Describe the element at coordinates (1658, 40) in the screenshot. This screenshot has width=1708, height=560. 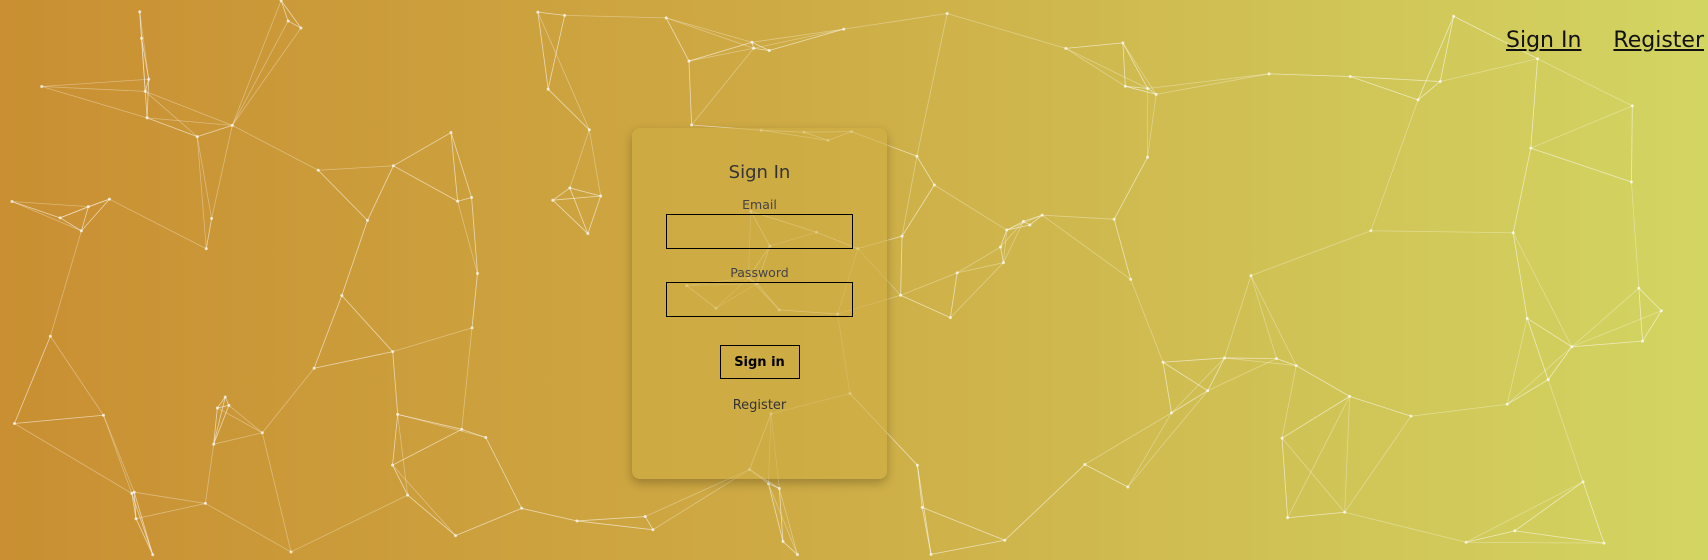
I see `nav-register-link: Register` at that location.